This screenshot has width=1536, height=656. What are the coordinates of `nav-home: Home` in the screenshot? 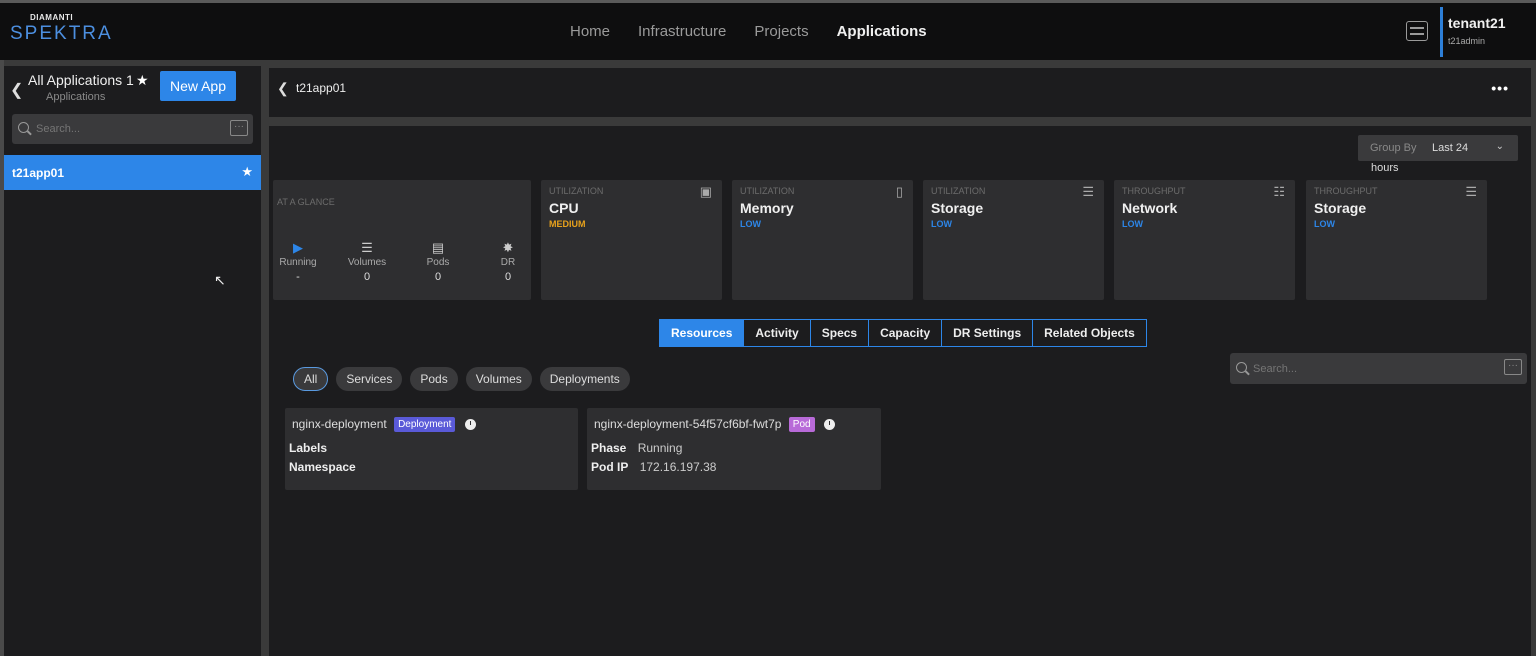 It's located at (590, 31).